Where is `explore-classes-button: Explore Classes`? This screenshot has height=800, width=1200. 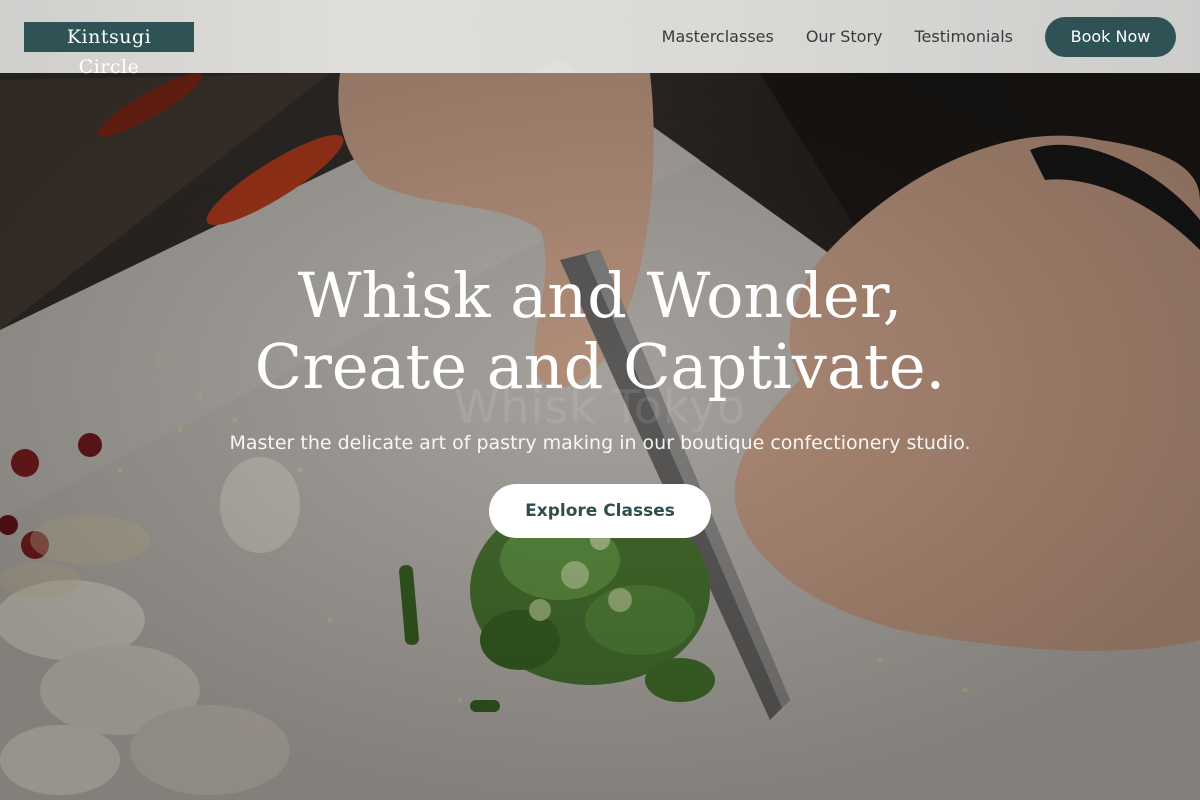 explore-classes-button: Explore Classes is located at coordinates (600, 511).